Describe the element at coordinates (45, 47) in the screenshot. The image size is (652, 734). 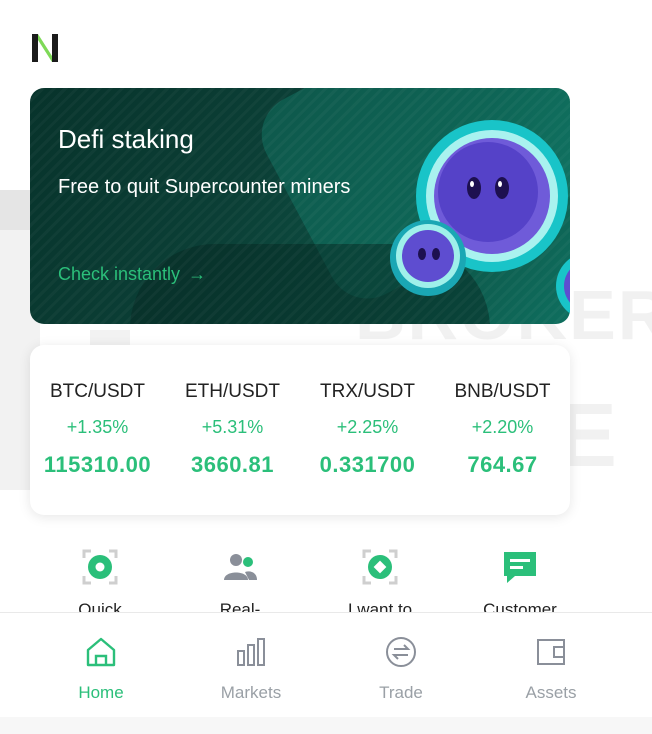
I see `app-logo` at that location.